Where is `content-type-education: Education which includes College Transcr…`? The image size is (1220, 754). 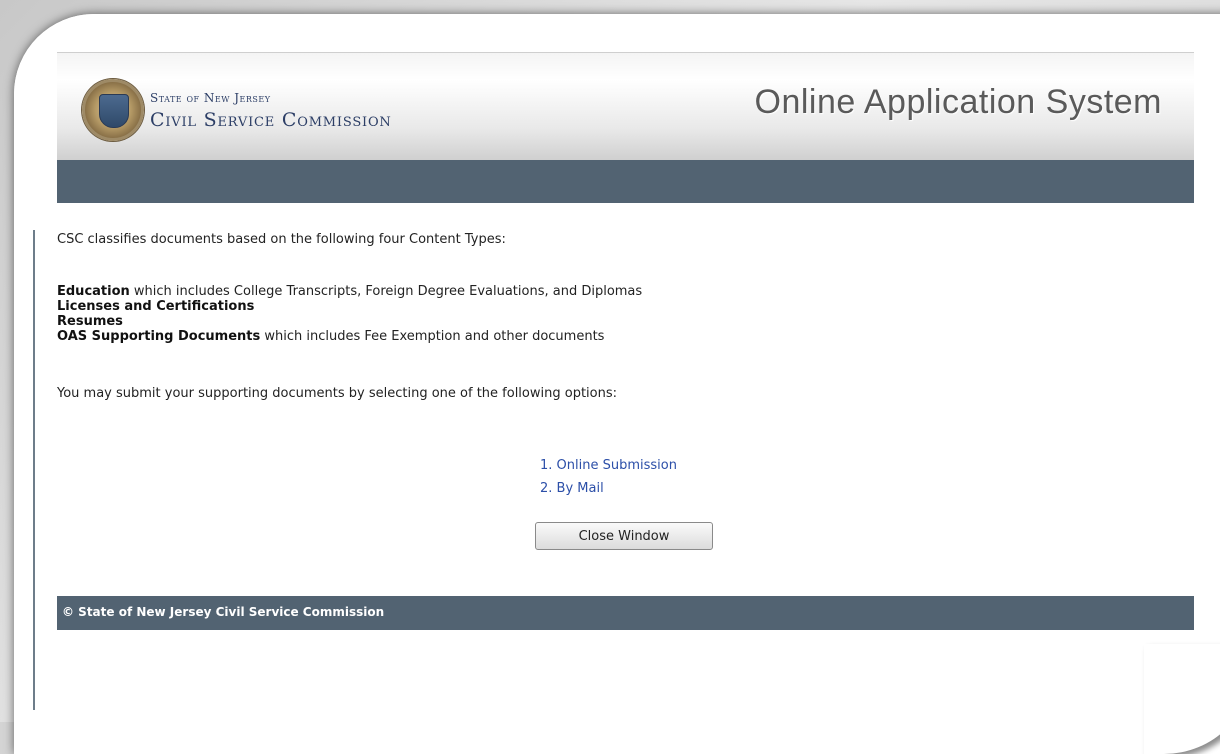
content-type-education: Education which includes College Transcr… is located at coordinates (349, 291).